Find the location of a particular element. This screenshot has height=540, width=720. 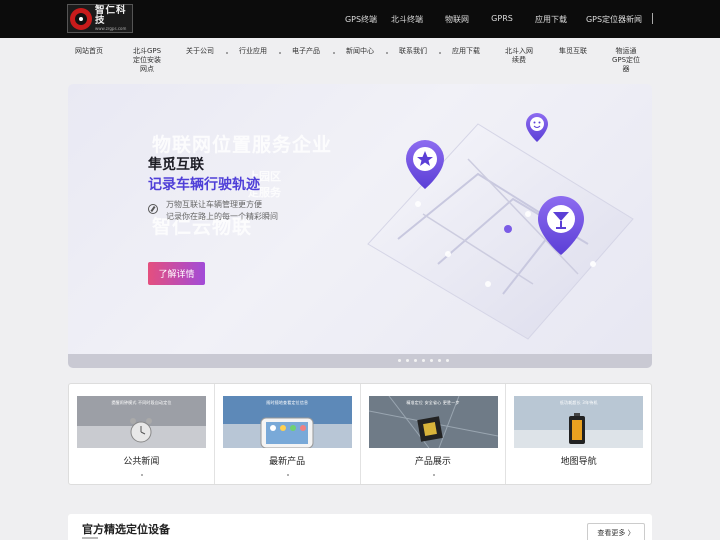

card-label: 公共新闻 is located at coordinates (141, 462).